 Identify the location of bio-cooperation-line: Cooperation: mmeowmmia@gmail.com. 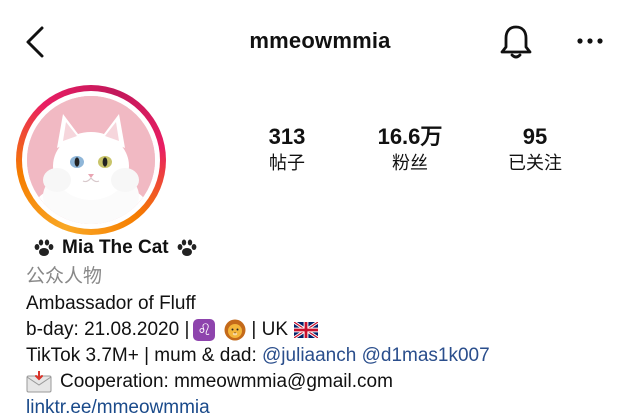
(209, 382).